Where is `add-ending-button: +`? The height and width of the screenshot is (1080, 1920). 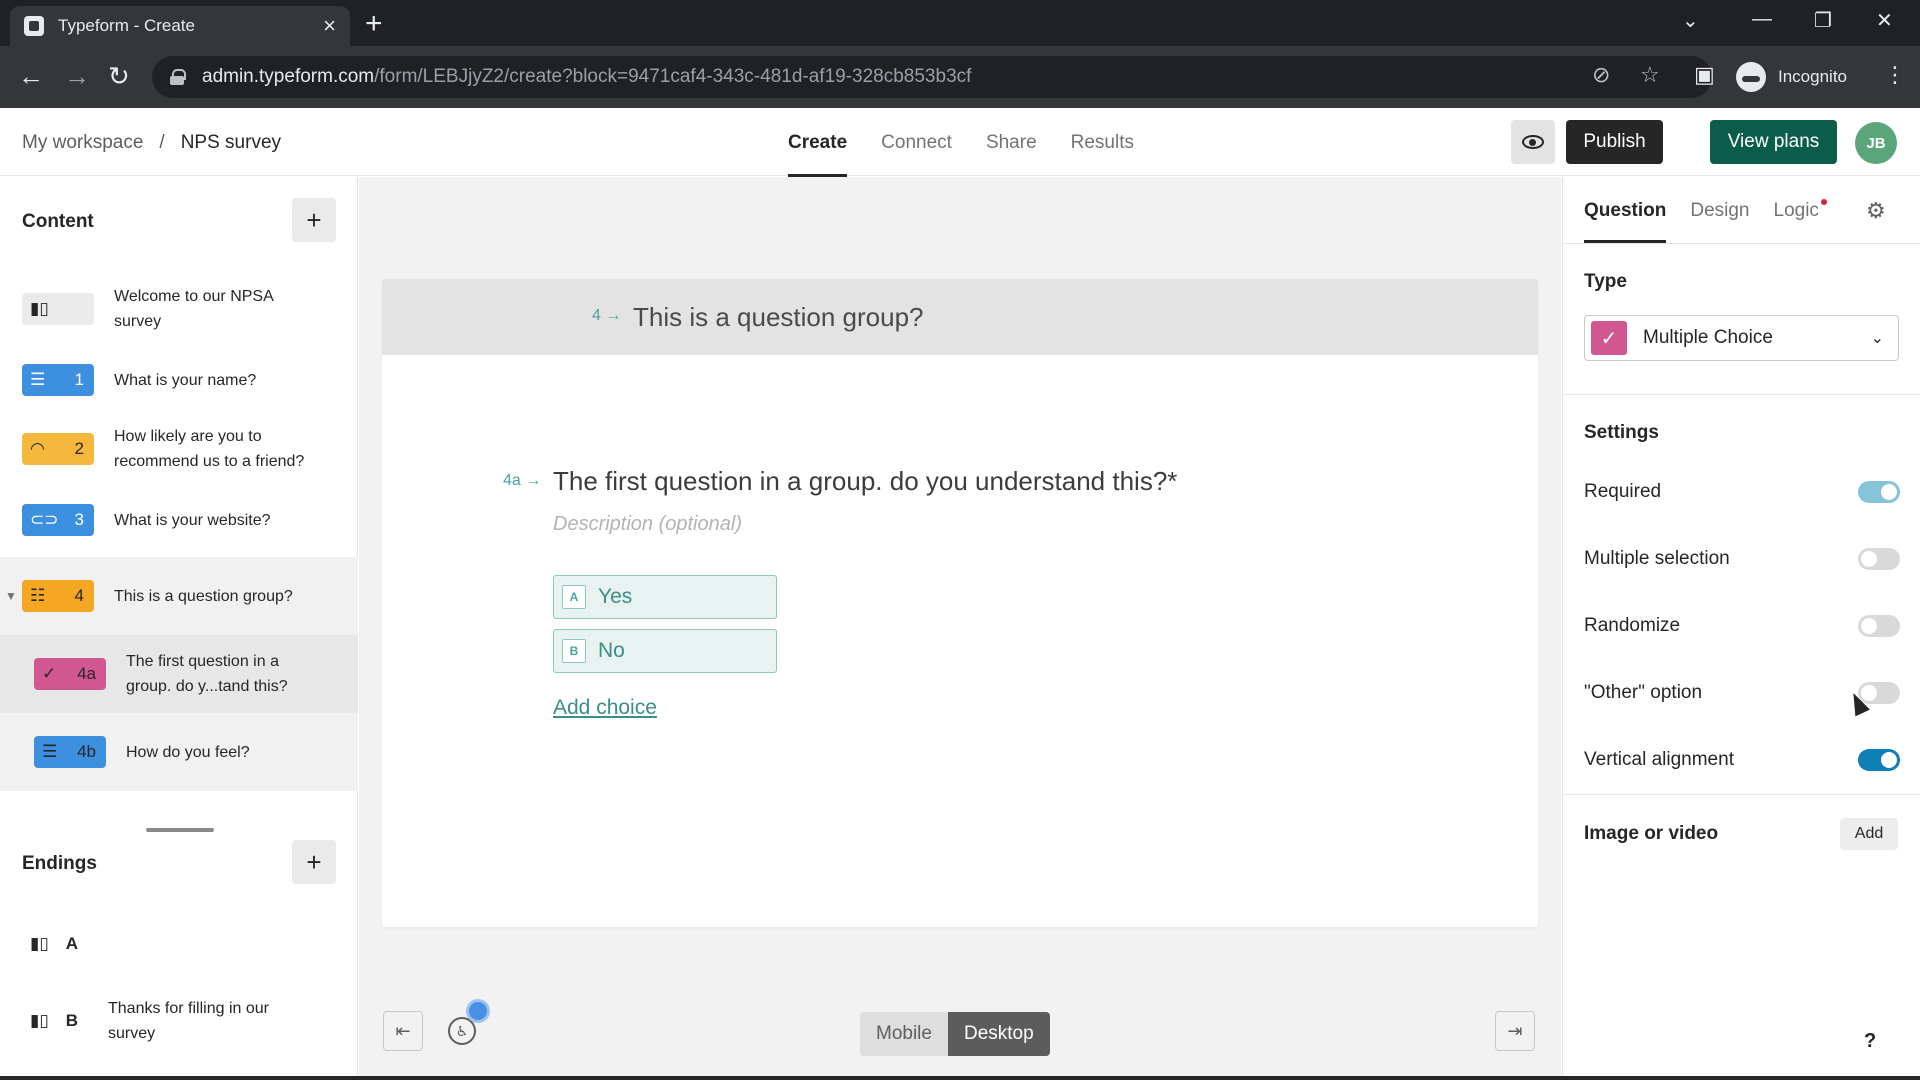 add-ending-button: + is located at coordinates (314, 862).